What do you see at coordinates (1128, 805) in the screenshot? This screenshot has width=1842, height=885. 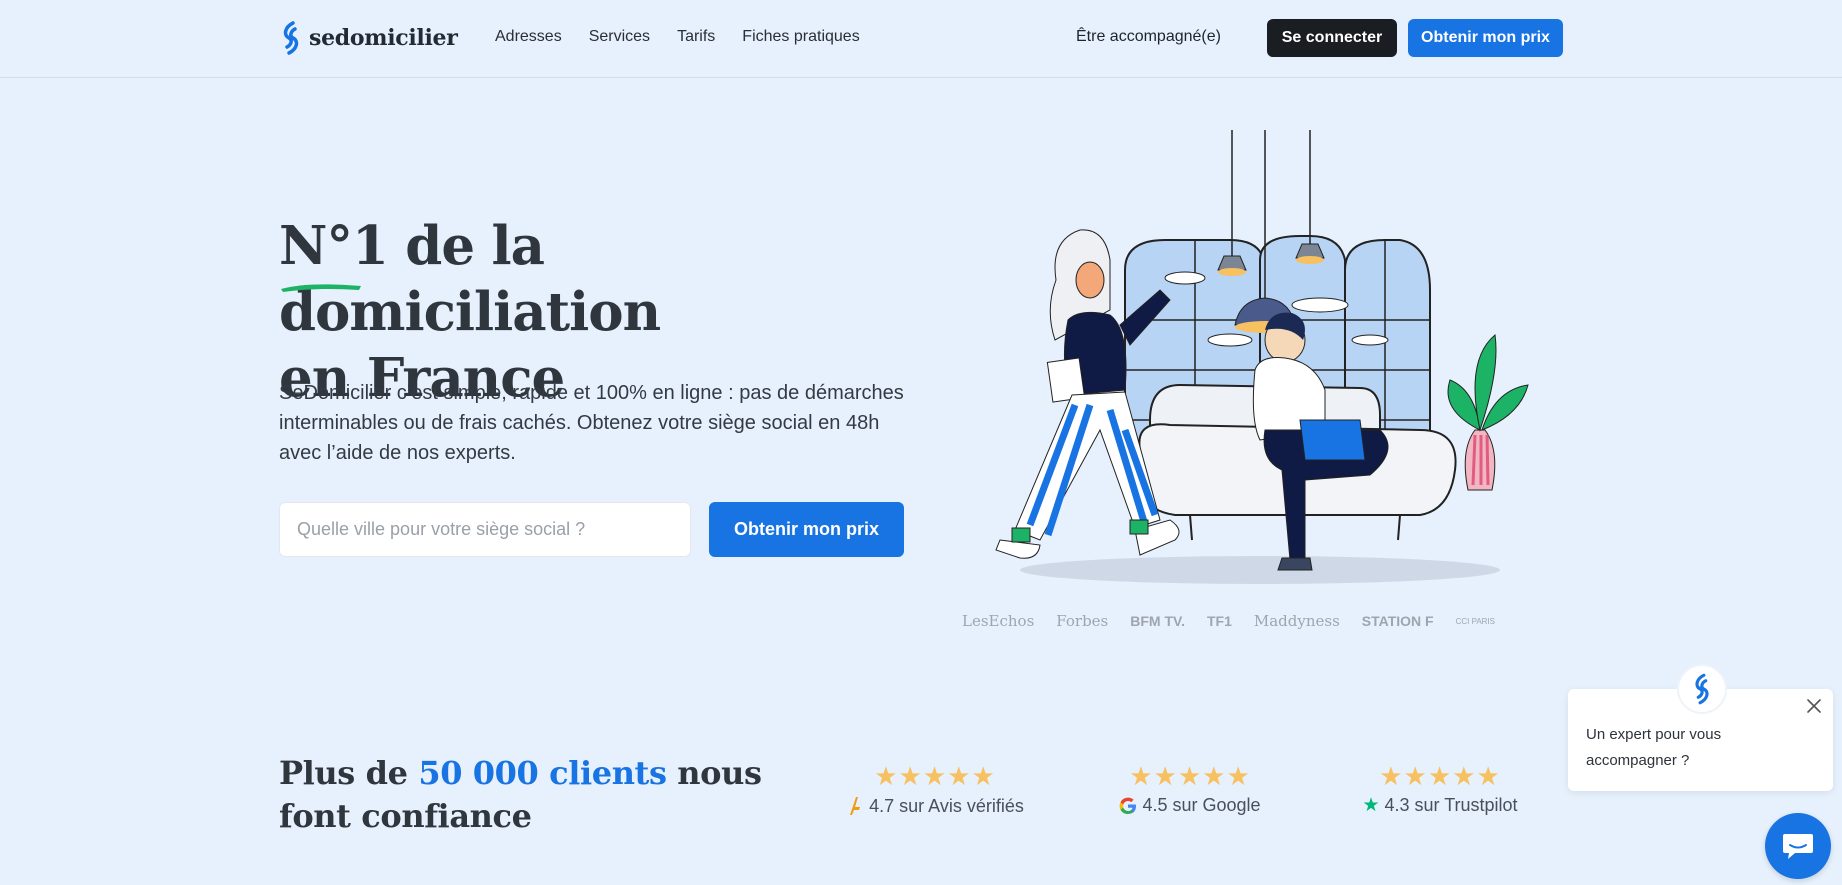 I see `google-icon` at bounding box center [1128, 805].